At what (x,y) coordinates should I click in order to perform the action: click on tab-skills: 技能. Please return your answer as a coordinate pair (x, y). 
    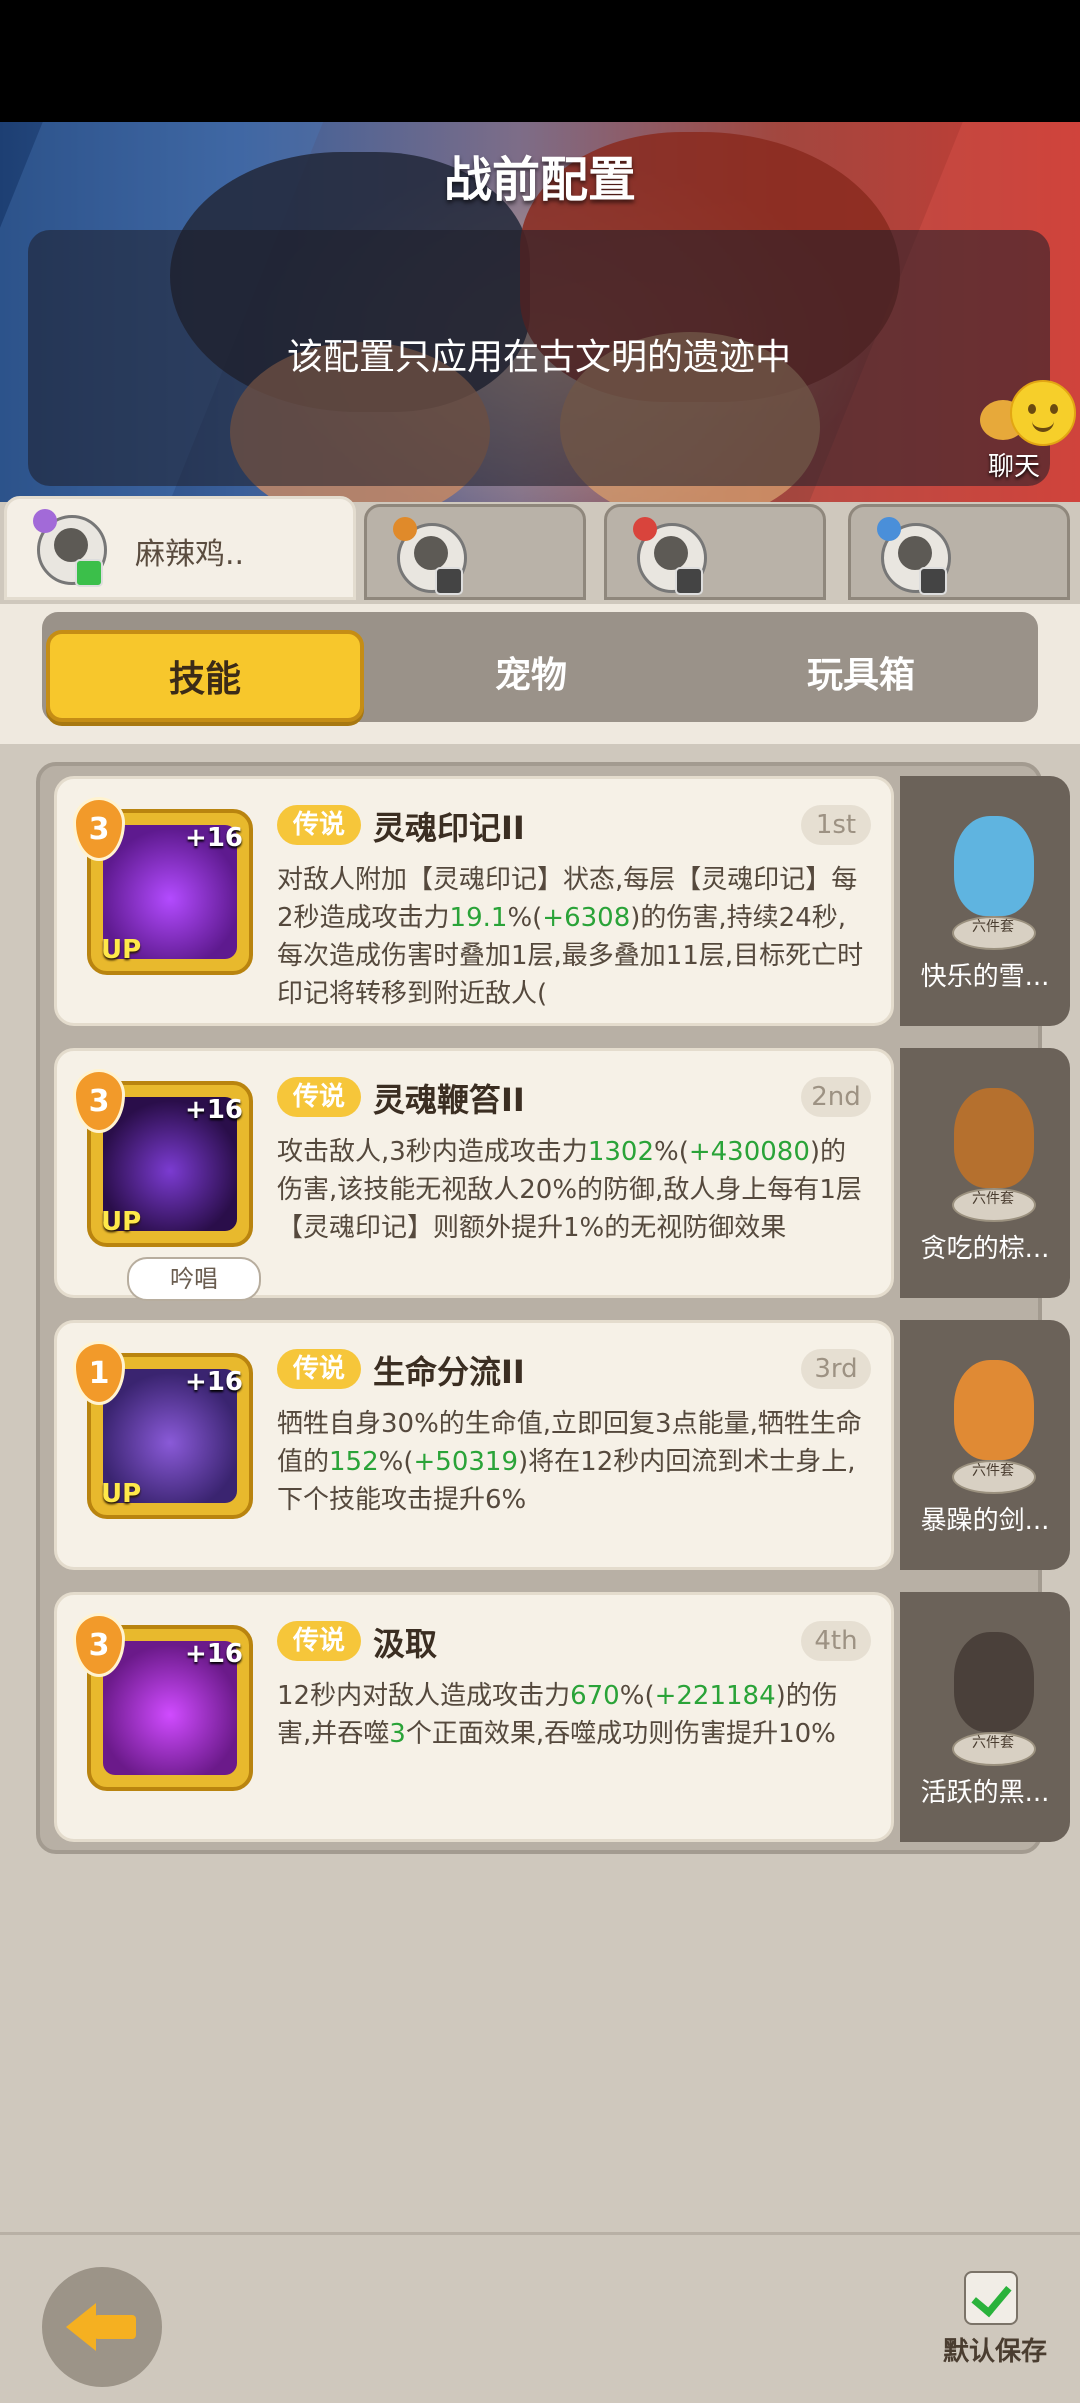
    Looking at the image, I should click on (205, 676).